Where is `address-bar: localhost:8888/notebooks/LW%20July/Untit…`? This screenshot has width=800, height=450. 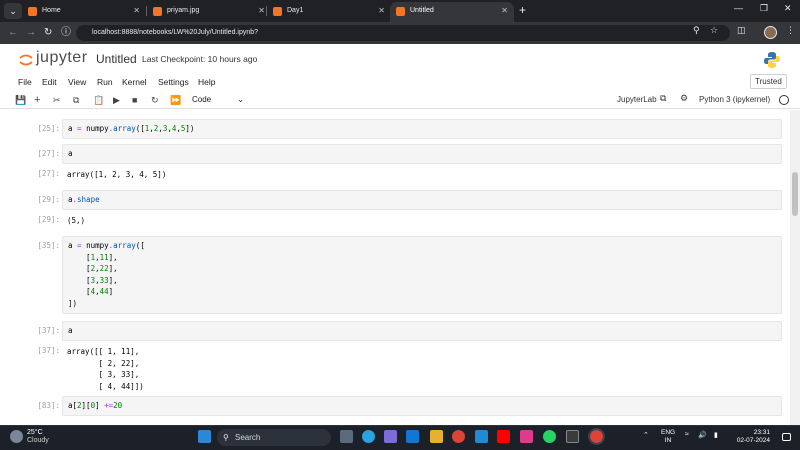 address-bar: localhost:8888/notebooks/LW%20July/Untit… is located at coordinates (403, 33).